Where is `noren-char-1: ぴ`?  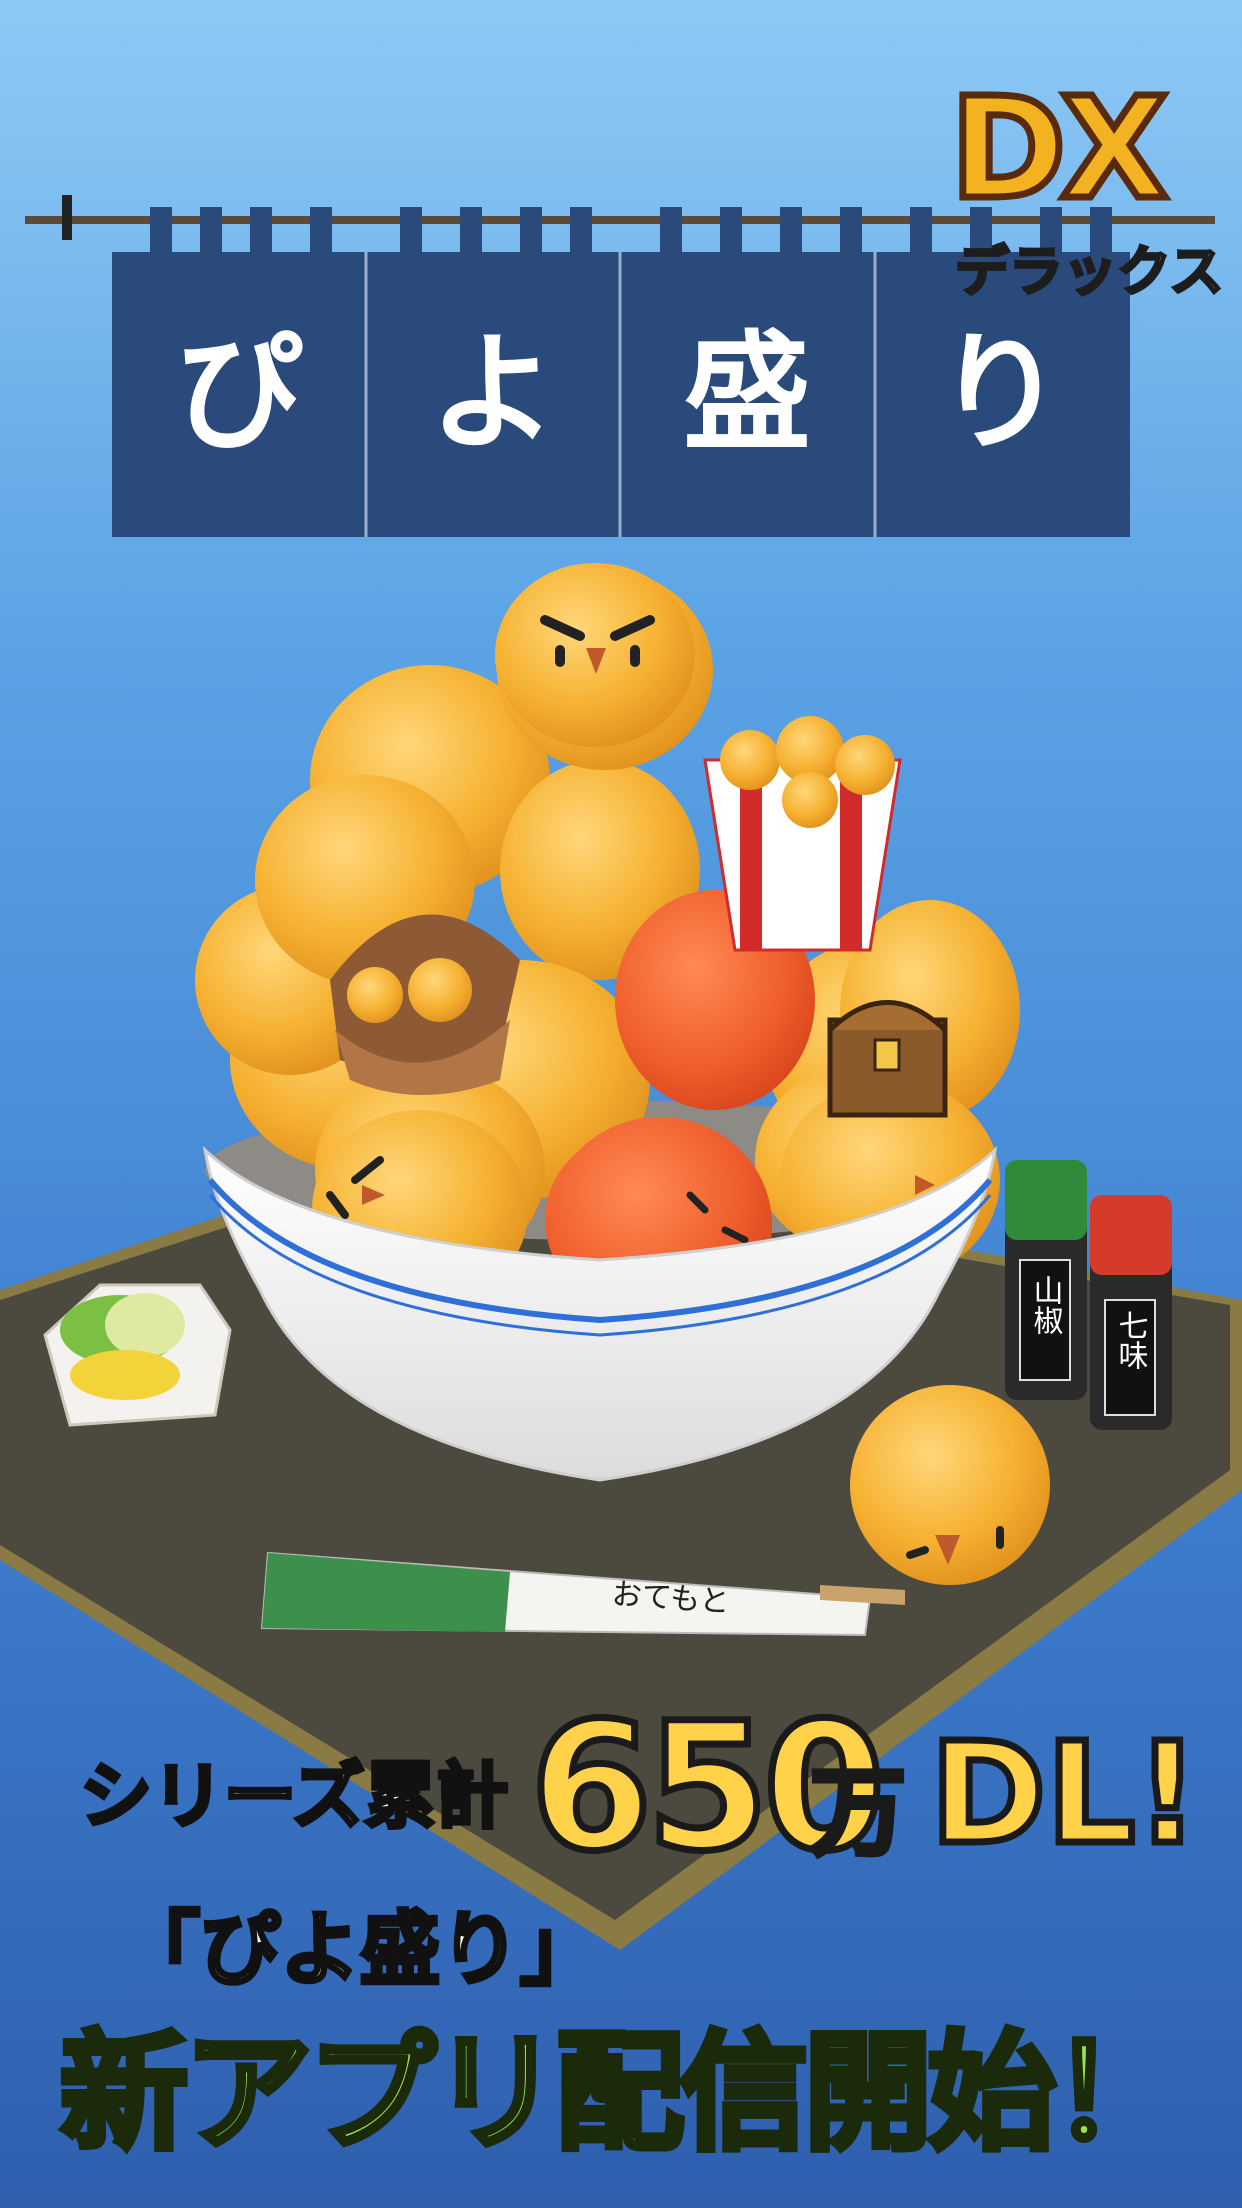
noren-char-1: ぴ is located at coordinates (238, 393).